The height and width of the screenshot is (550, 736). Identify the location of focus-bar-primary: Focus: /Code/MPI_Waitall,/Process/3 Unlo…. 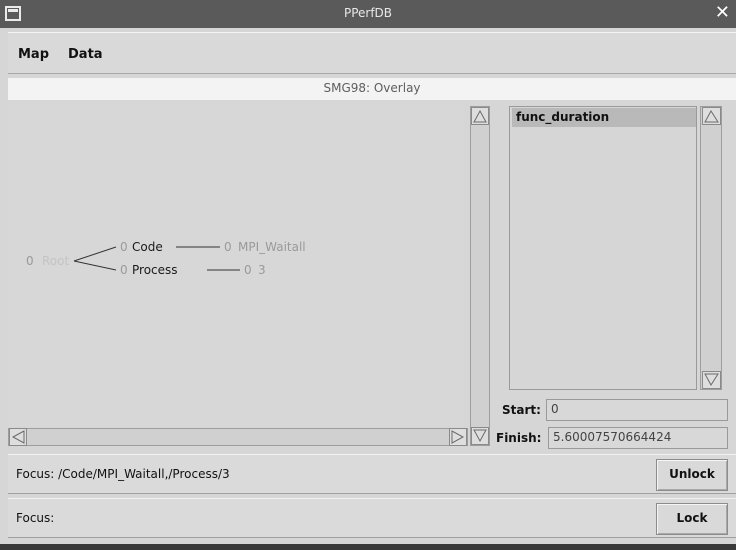
(372, 474).